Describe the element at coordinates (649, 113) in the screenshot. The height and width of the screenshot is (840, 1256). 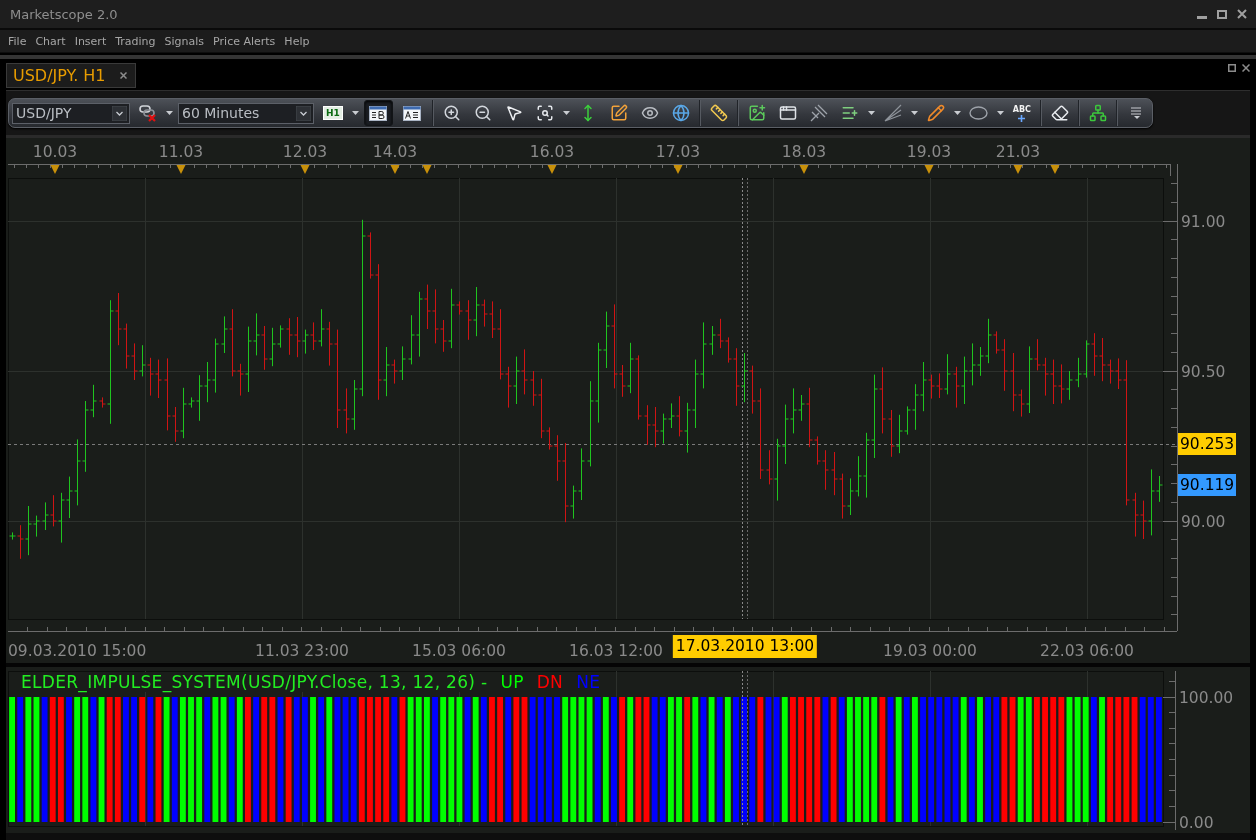
I see `eye-icon` at that location.